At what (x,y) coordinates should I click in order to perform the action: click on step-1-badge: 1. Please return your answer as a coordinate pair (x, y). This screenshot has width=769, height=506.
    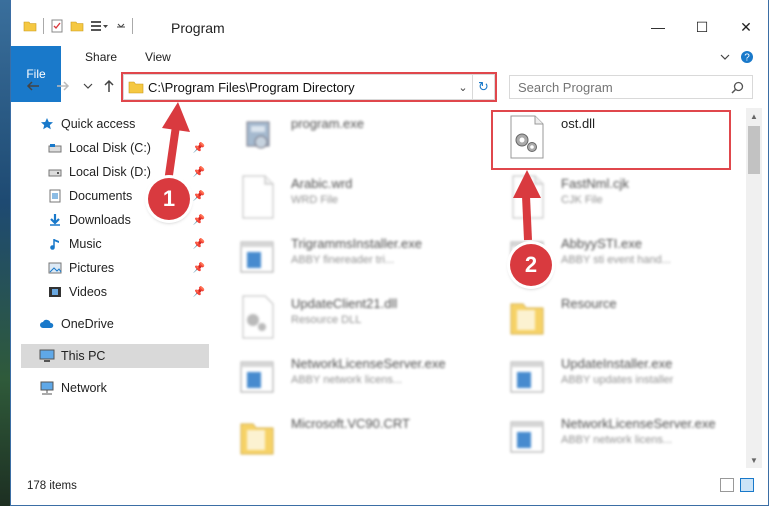
    Looking at the image, I should click on (169, 199).